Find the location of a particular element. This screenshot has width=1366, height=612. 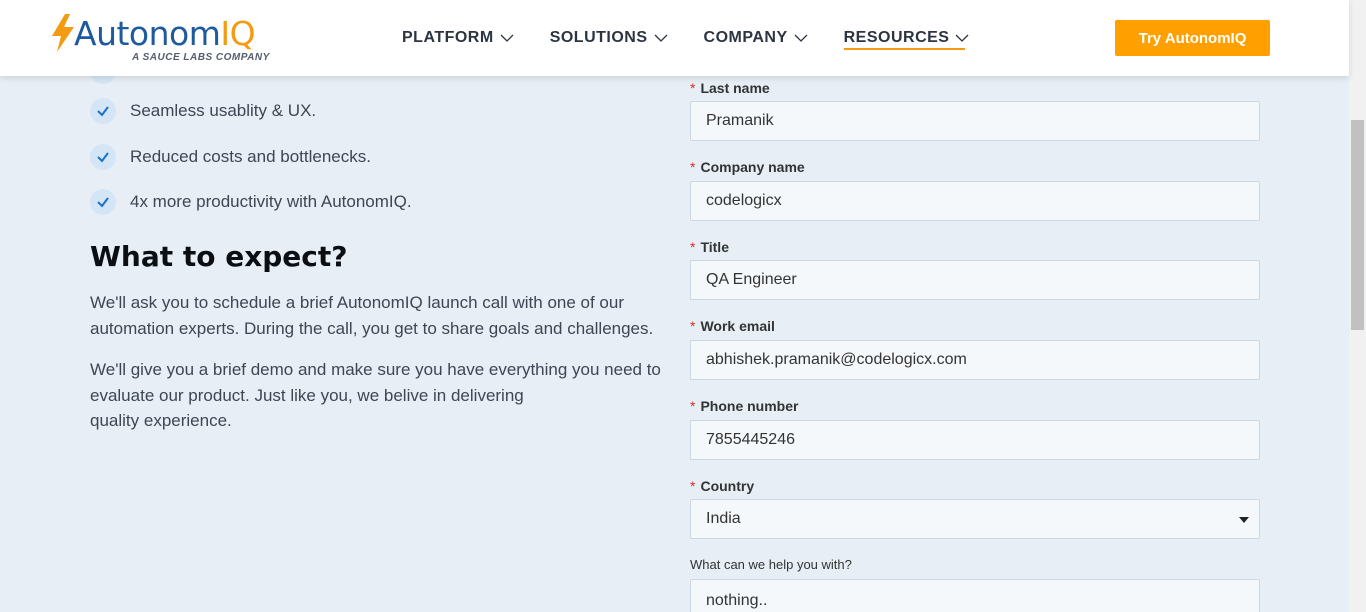

nav-company-label: COMPANY is located at coordinates (745, 37).